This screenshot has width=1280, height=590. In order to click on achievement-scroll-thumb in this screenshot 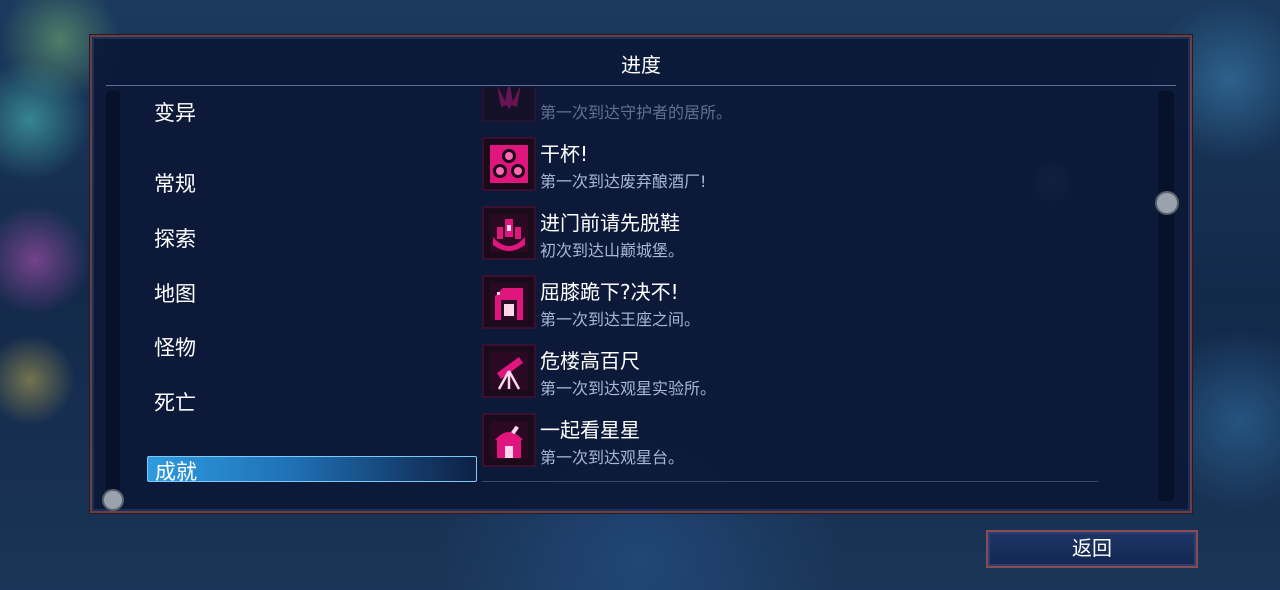, I will do `click(1167, 203)`.